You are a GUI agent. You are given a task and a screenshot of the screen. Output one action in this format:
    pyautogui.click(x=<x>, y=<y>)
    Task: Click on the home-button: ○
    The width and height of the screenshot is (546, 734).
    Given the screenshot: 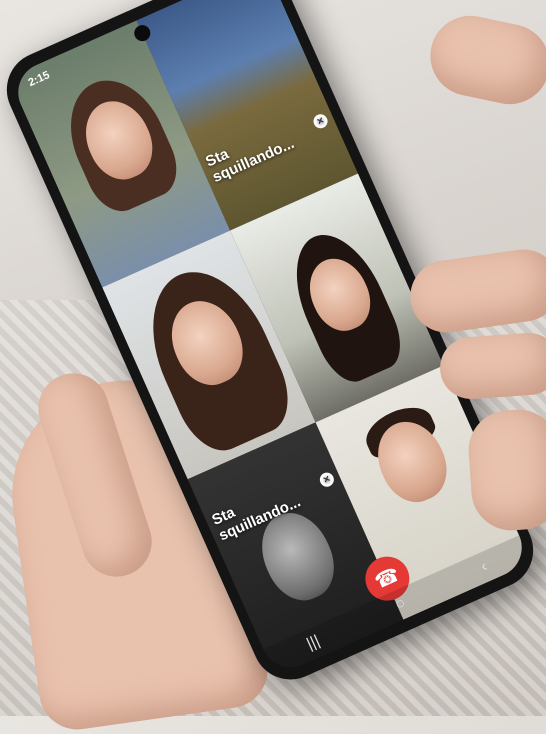 What is the action you would take?
    pyautogui.click(x=400, y=604)
    